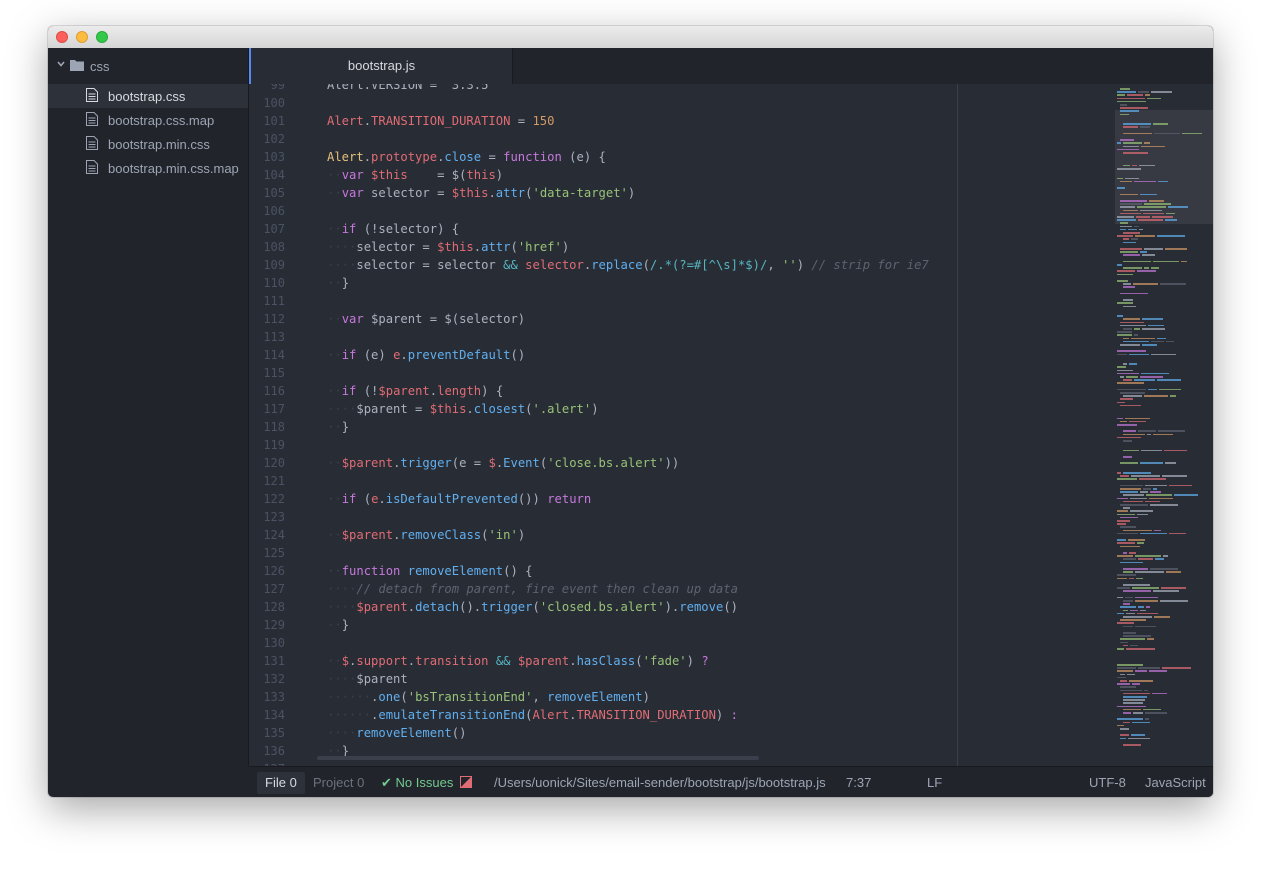  Describe the element at coordinates (274, 607) in the screenshot. I see `line-number: 128` at that location.